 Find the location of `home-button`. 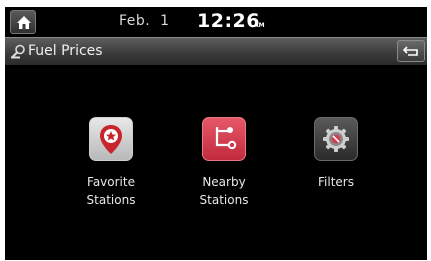

home-button is located at coordinates (23, 22).